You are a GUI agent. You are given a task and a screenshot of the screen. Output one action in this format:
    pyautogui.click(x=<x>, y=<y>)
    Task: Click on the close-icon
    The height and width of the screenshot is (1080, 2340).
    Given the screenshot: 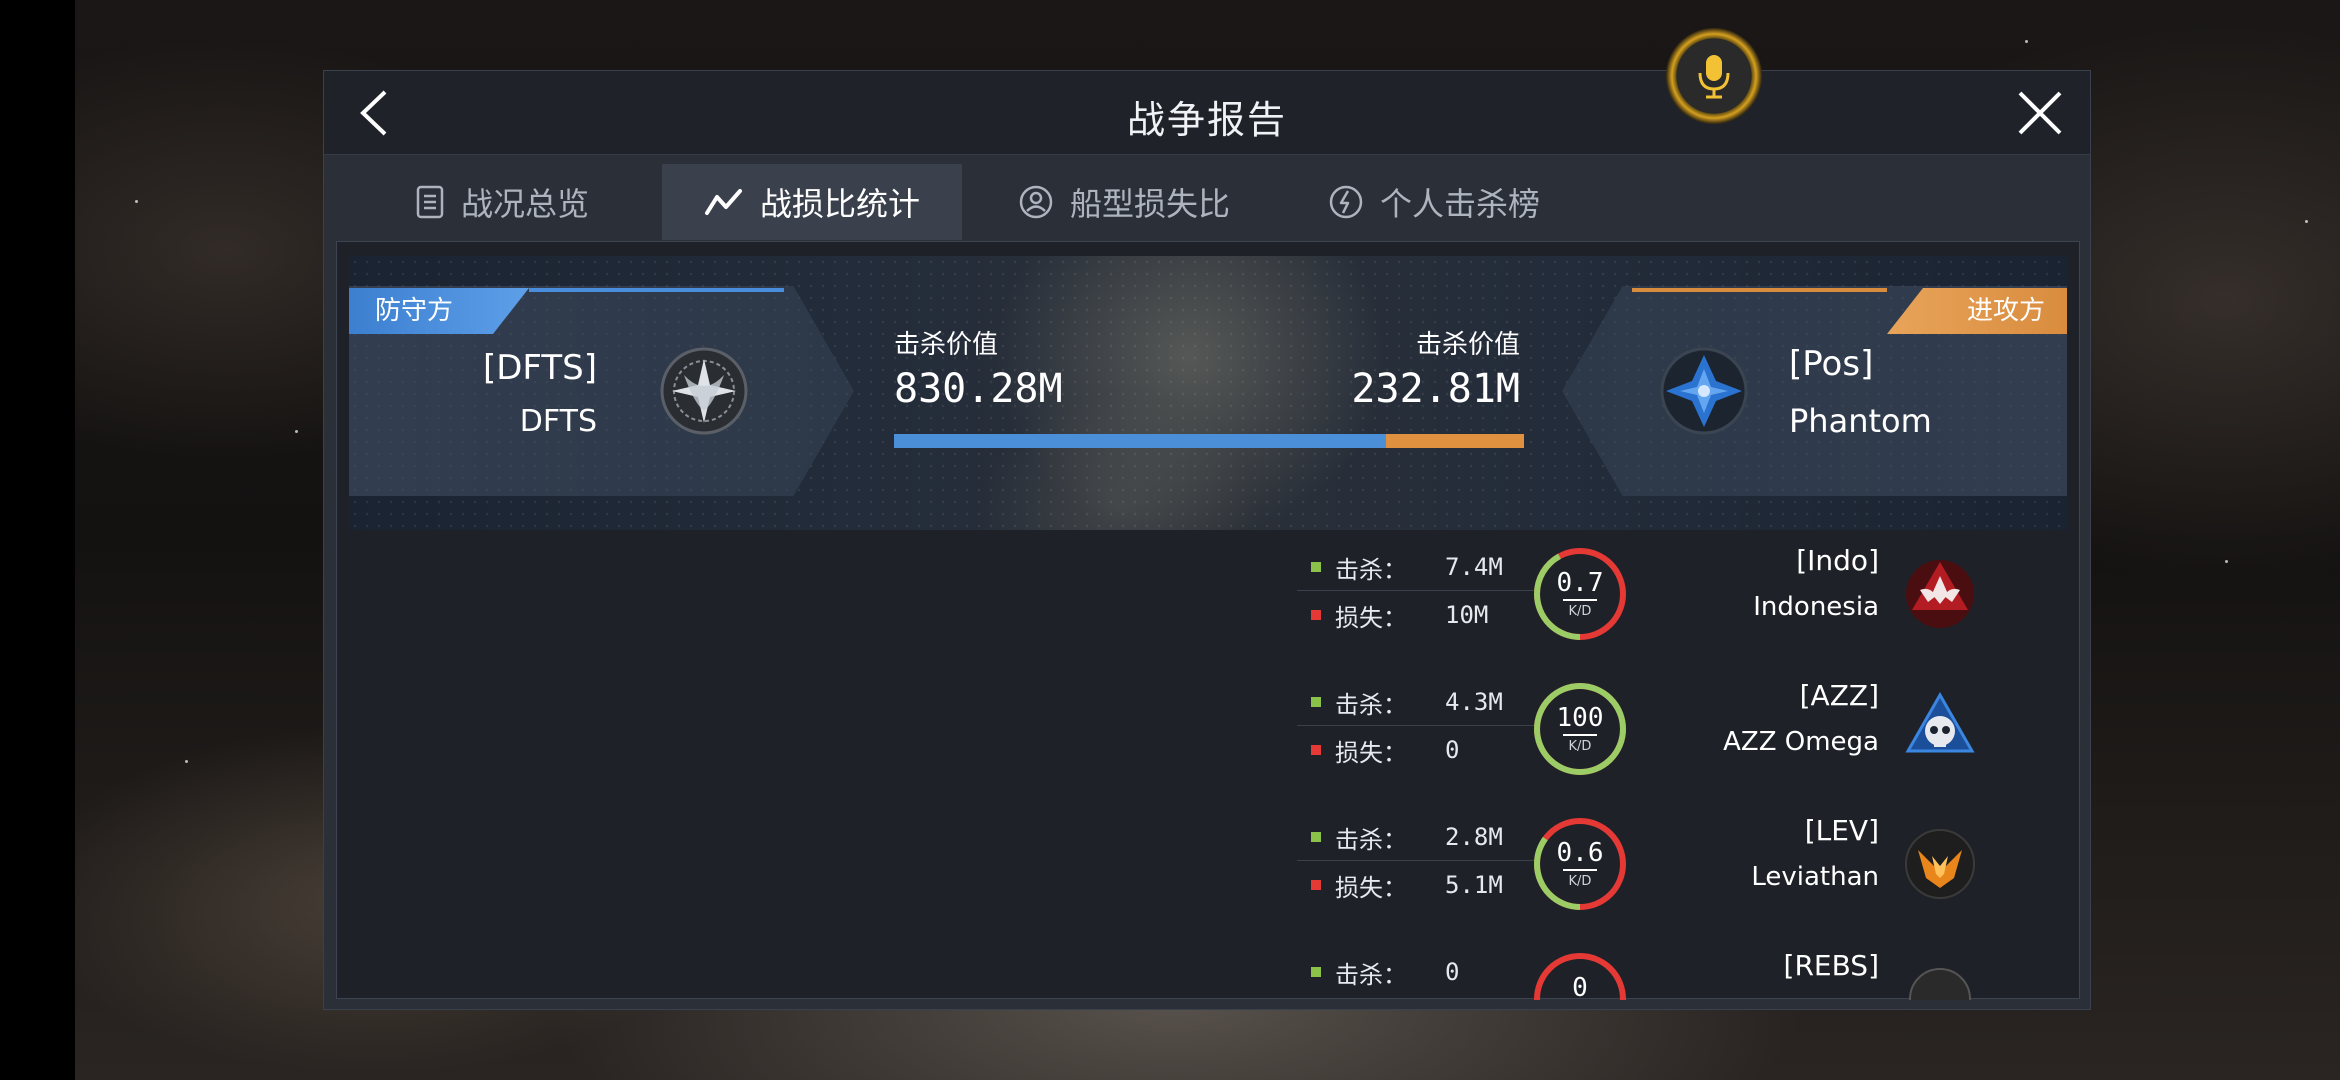 What is the action you would take?
    pyautogui.click(x=2040, y=113)
    